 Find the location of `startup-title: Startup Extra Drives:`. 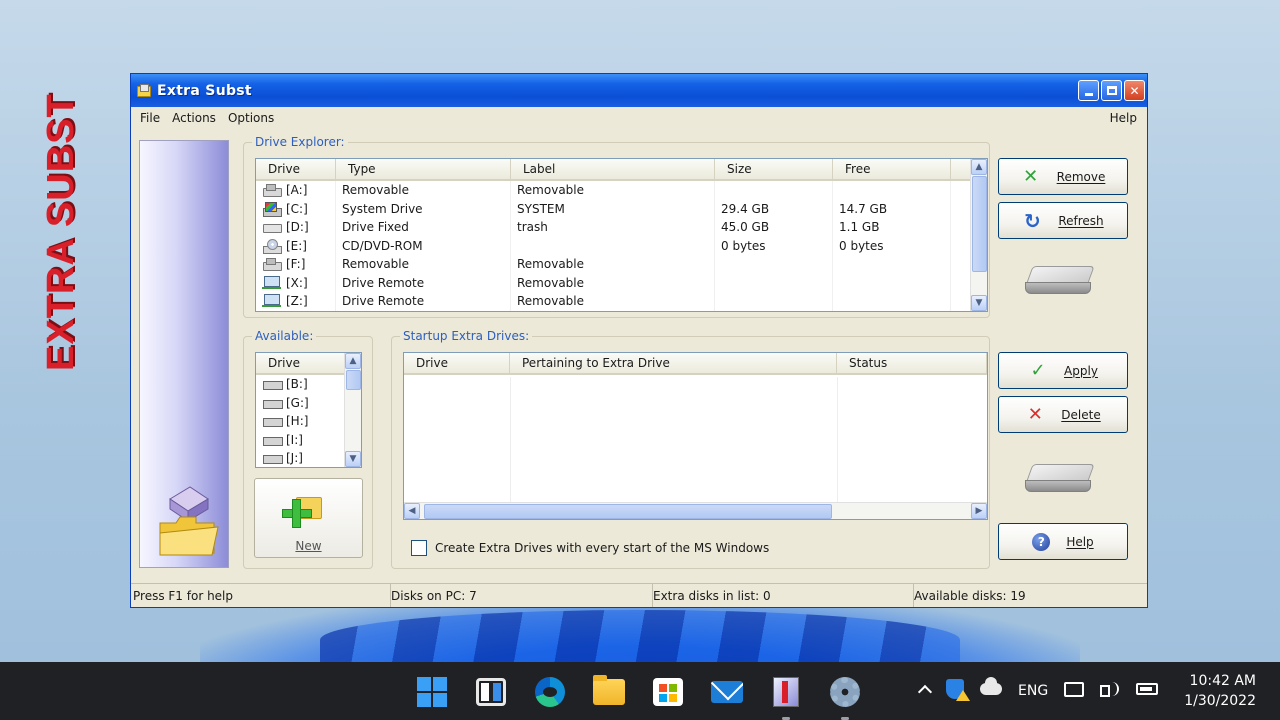

startup-title: Startup Extra Drives: is located at coordinates (466, 336).